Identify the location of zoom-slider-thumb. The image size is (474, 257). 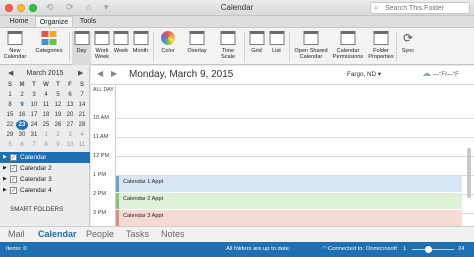
(428, 249).